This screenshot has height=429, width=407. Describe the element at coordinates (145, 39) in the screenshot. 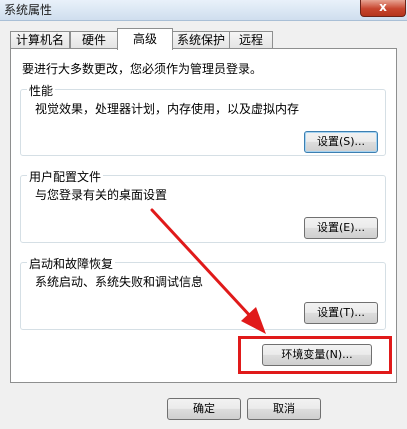

I see `tab-advanced: 高级` at that location.